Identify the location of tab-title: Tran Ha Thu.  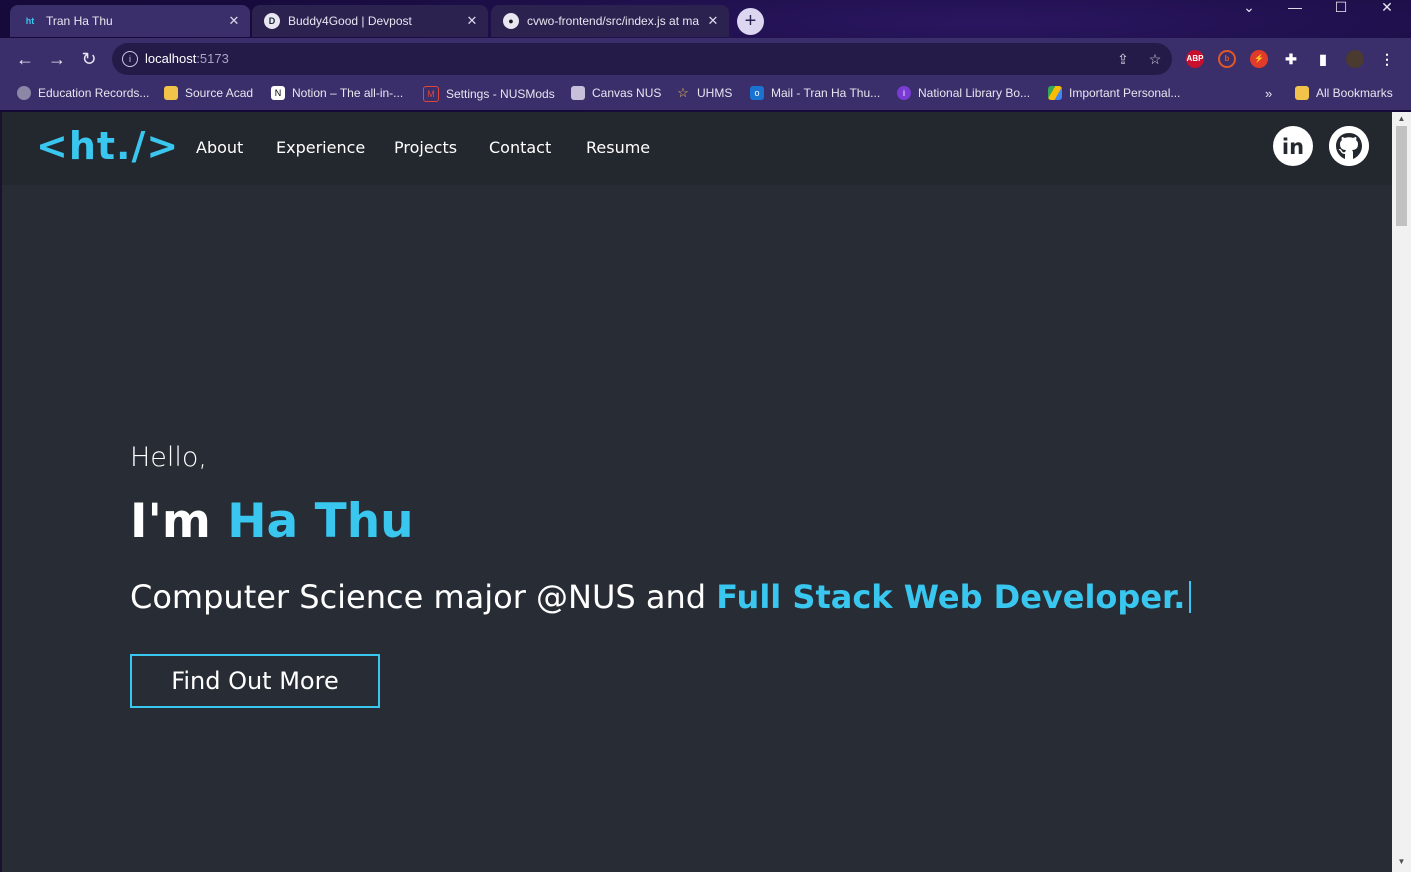
(79, 21).